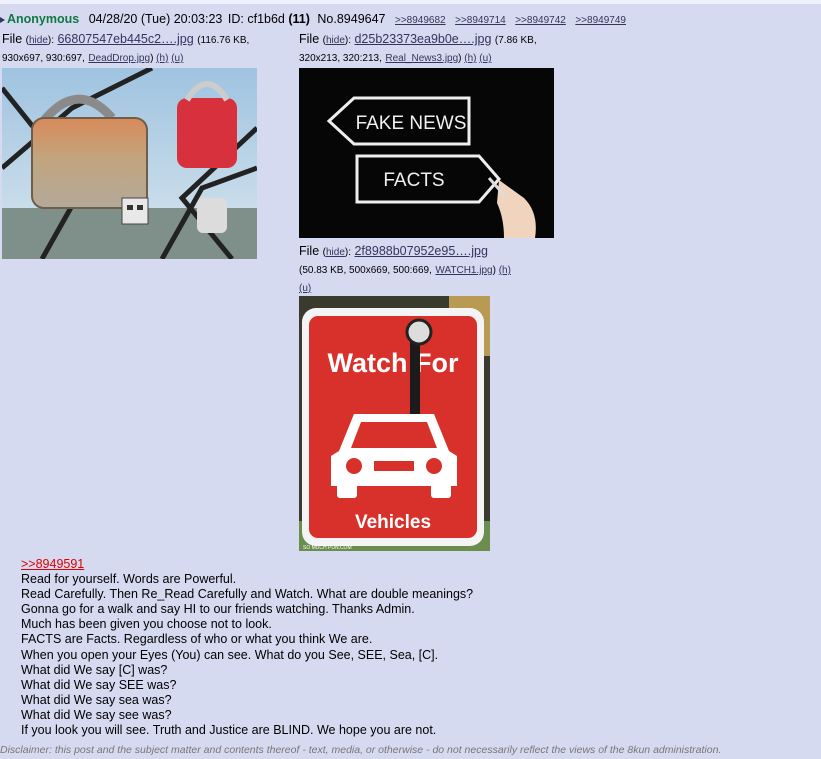 This screenshot has width=821, height=759. What do you see at coordinates (155, 19) in the screenshot?
I see `post-date: 04/28/20 (Tue) 20:03:23` at bounding box center [155, 19].